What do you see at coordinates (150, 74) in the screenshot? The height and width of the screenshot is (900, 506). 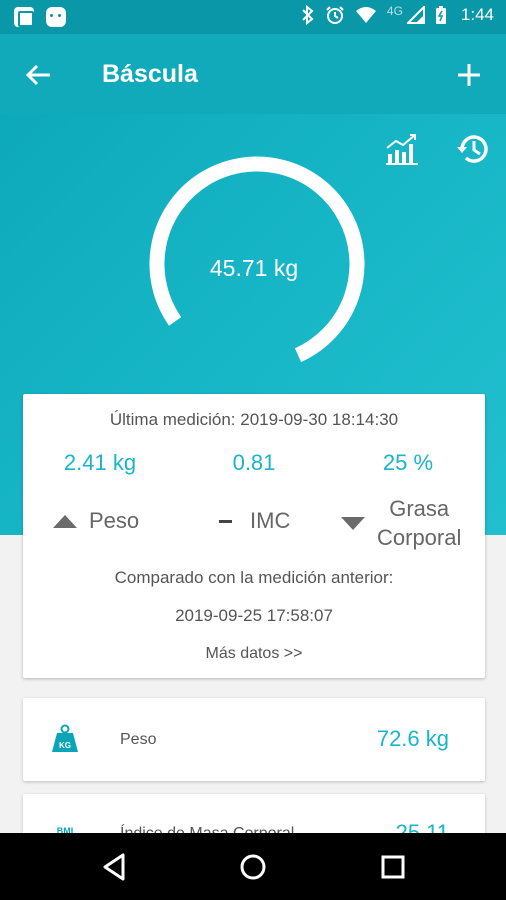 I see `page-title: Báscula` at bounding box center [150, 74].